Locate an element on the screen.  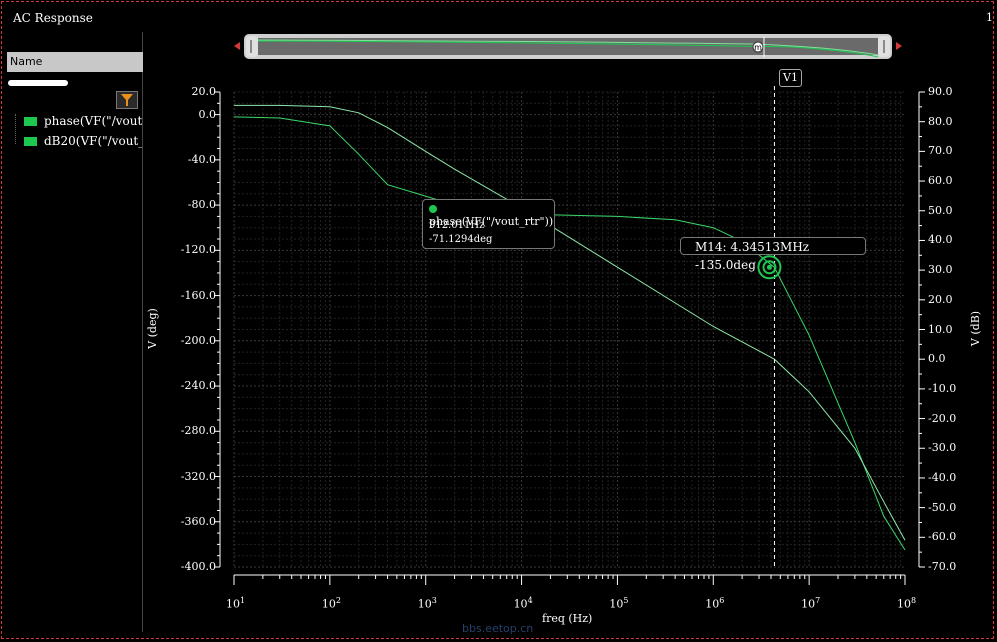
right-tick-label: -10.0 is located at coordinates (942, 388).